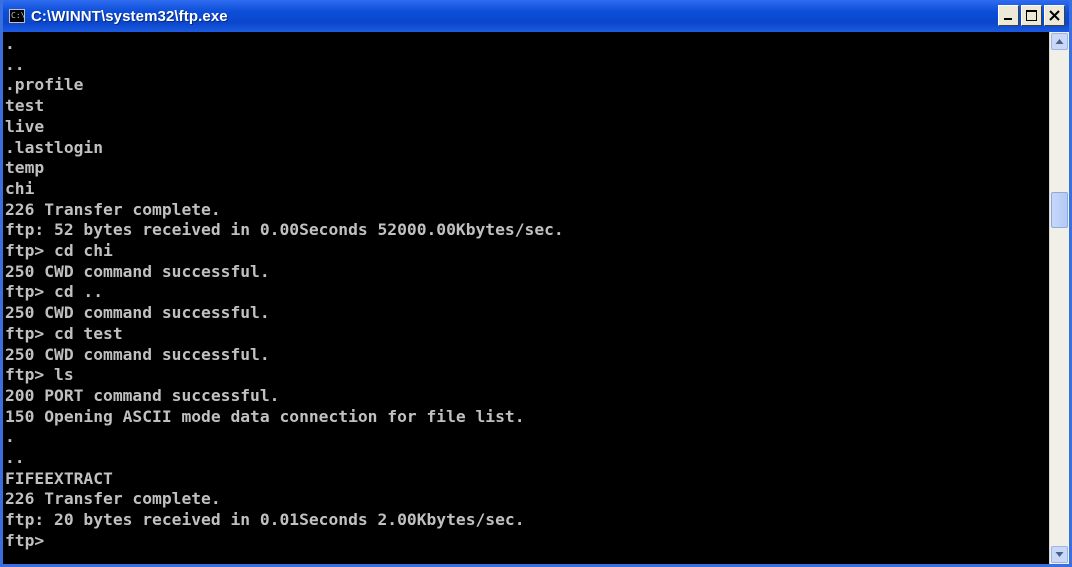 This screenshot has width=1072, height=567. I want to click on maximize-button, so click(1031, 15).